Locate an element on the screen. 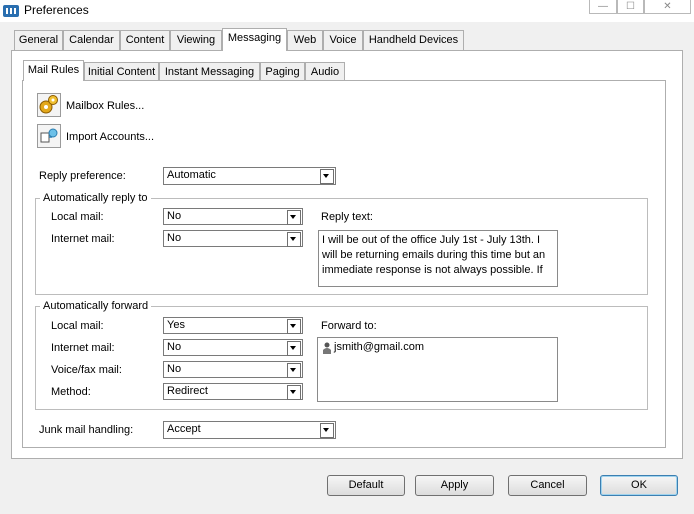 This screenshot has height=514, width=694. tab-content: Content is located at coordinates (145, 40).